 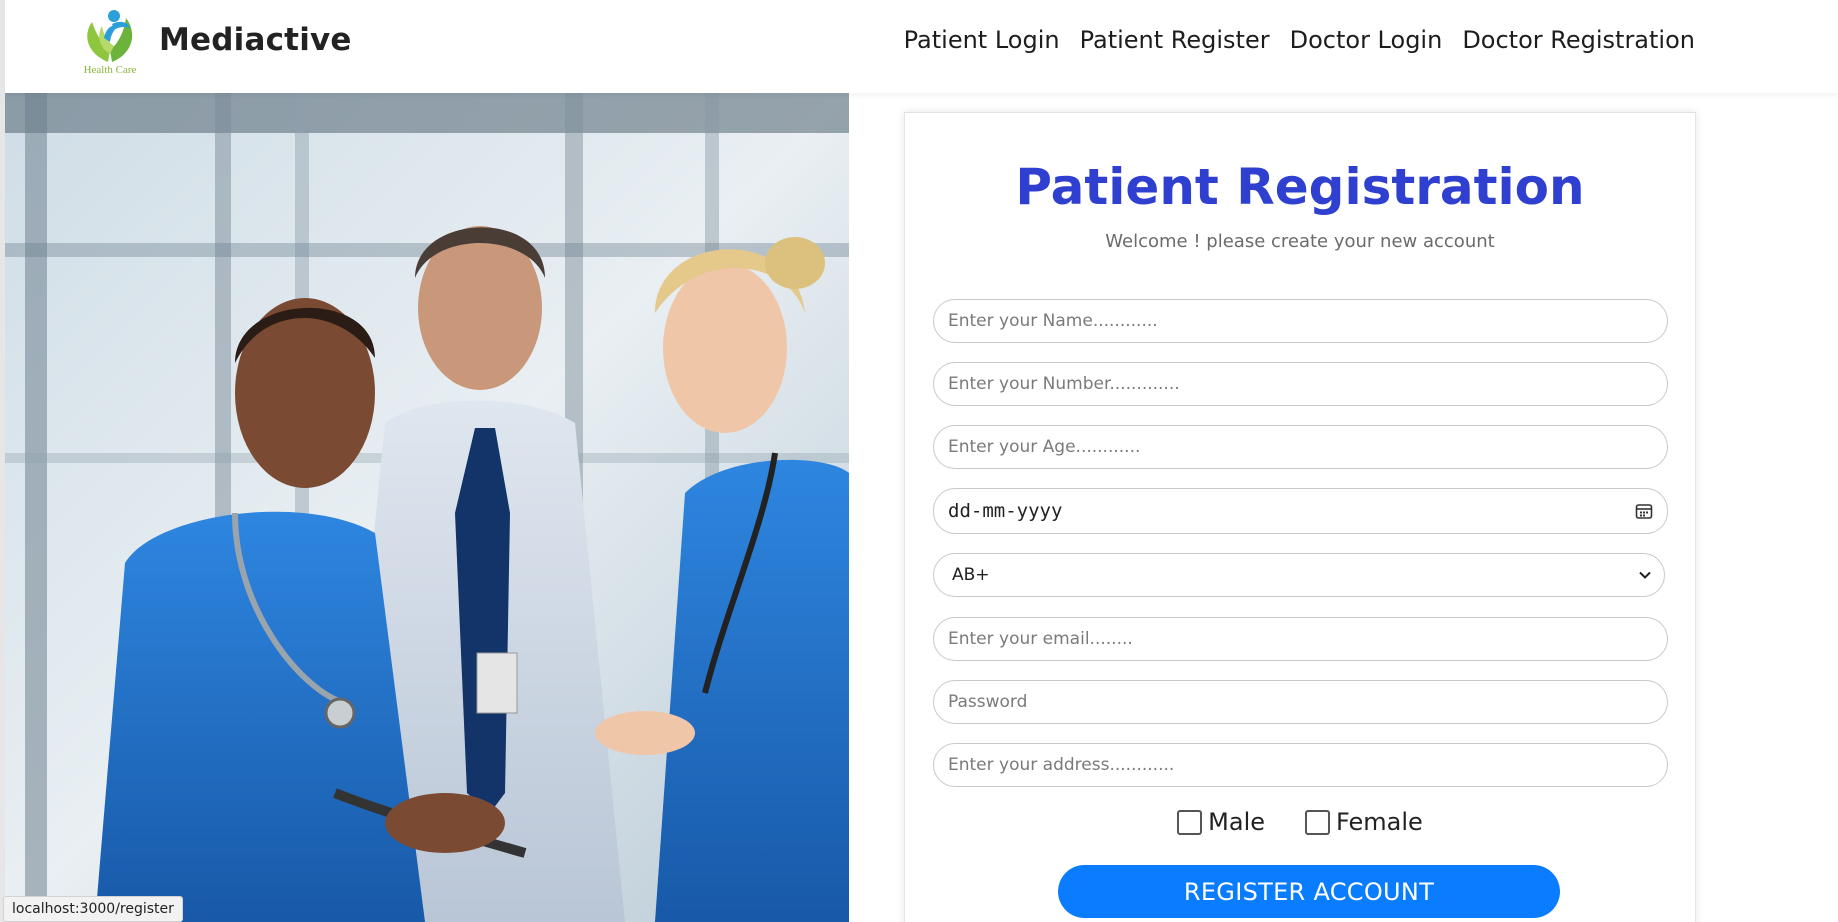 I want to click on chevron-down-icon, so click(x=1645, y=575).